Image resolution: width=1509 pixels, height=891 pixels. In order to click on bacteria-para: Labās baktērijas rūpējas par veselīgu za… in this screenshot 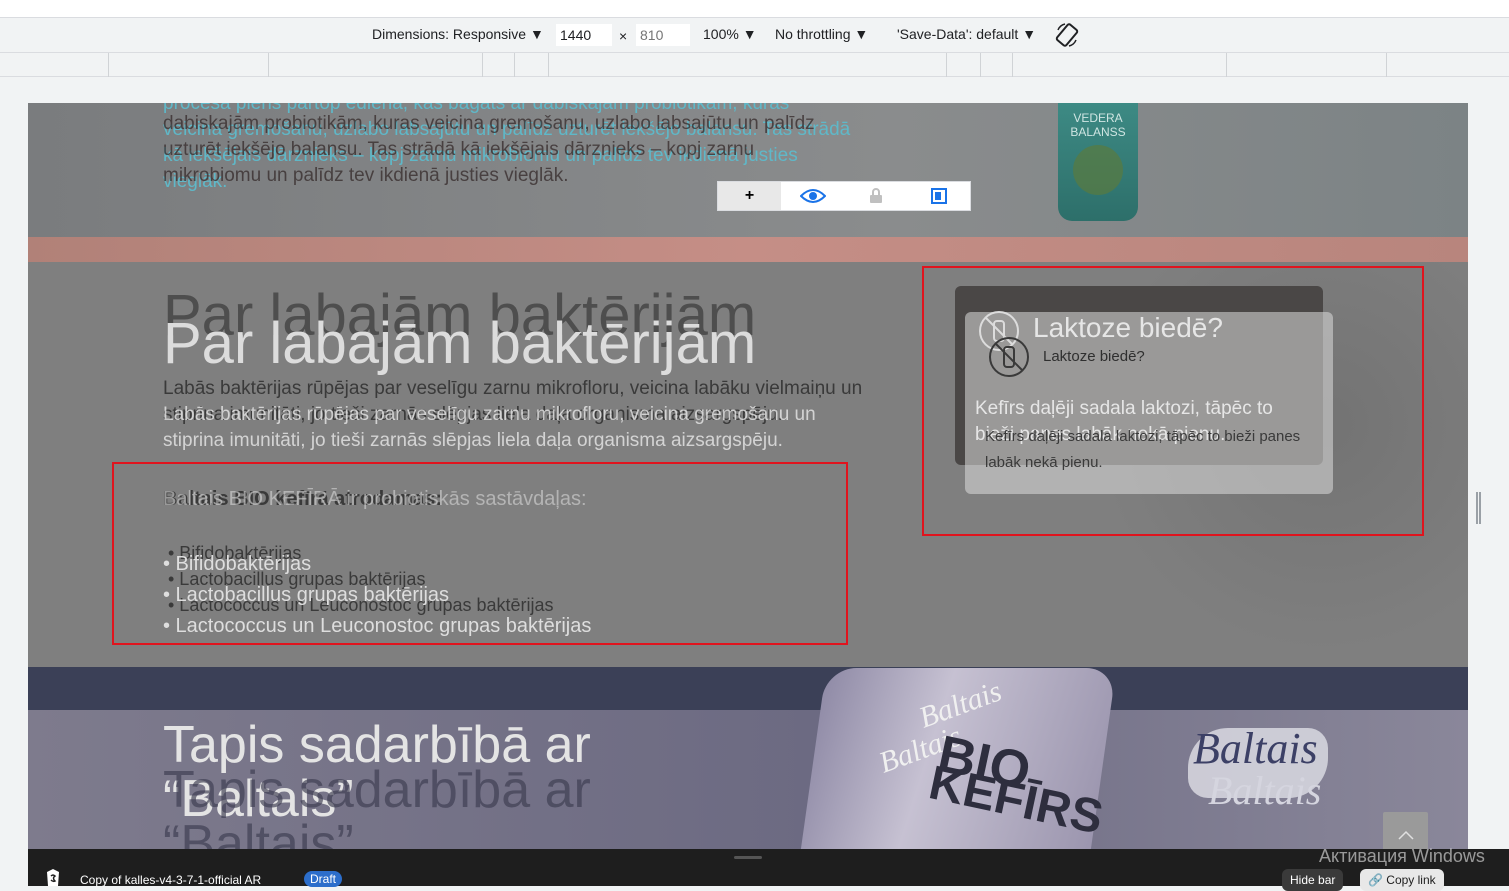, I will do `click(489, 427)`.